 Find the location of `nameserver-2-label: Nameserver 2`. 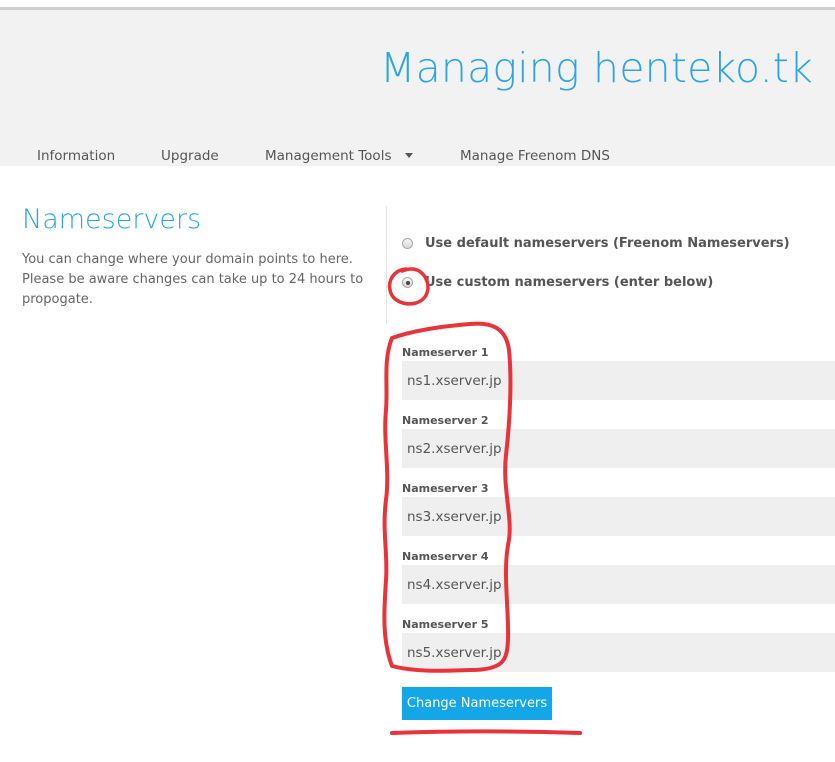

nameserver-2-label: Nameserver 2 is located at coordinates (445, 420).